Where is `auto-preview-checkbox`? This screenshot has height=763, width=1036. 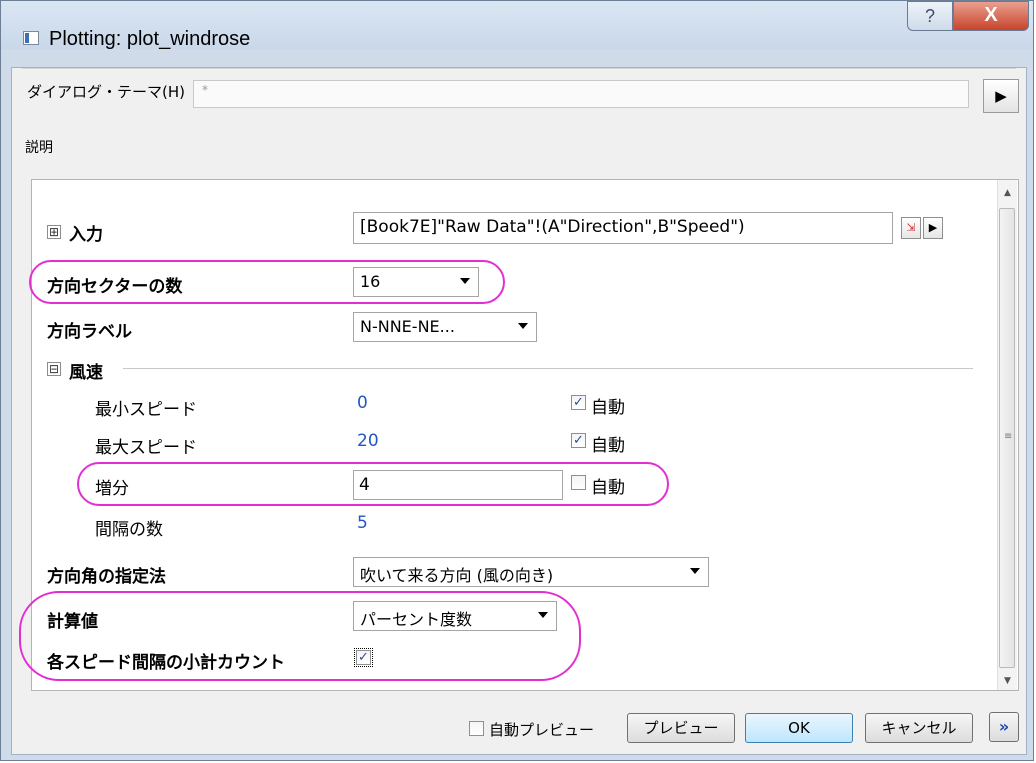
auto-preview-checkbox is located at coordinates (476, 728).